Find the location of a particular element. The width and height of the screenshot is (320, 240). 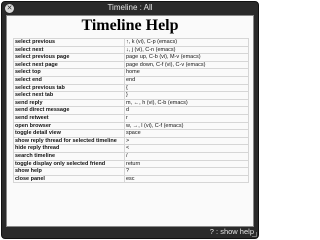

shortcut-row: show help? is located at coordinates (131, 171).